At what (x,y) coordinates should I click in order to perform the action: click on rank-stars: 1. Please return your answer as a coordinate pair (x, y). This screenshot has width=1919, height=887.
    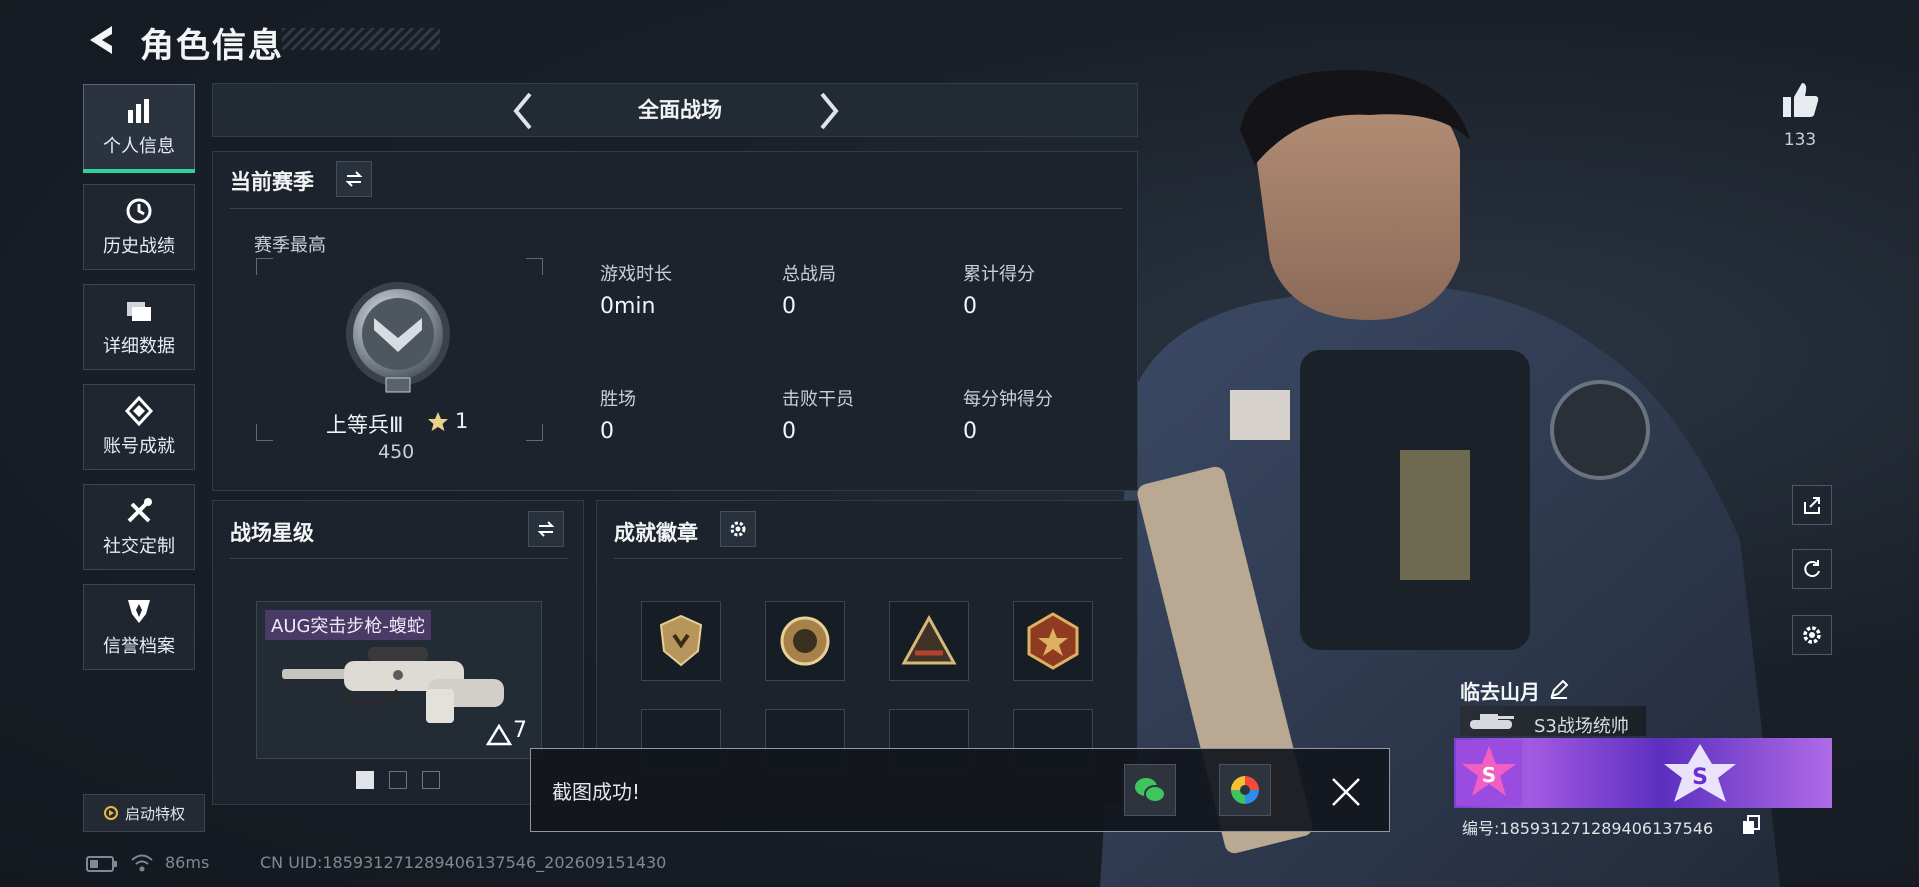
    Looking at the image, I should click on (462, 421).